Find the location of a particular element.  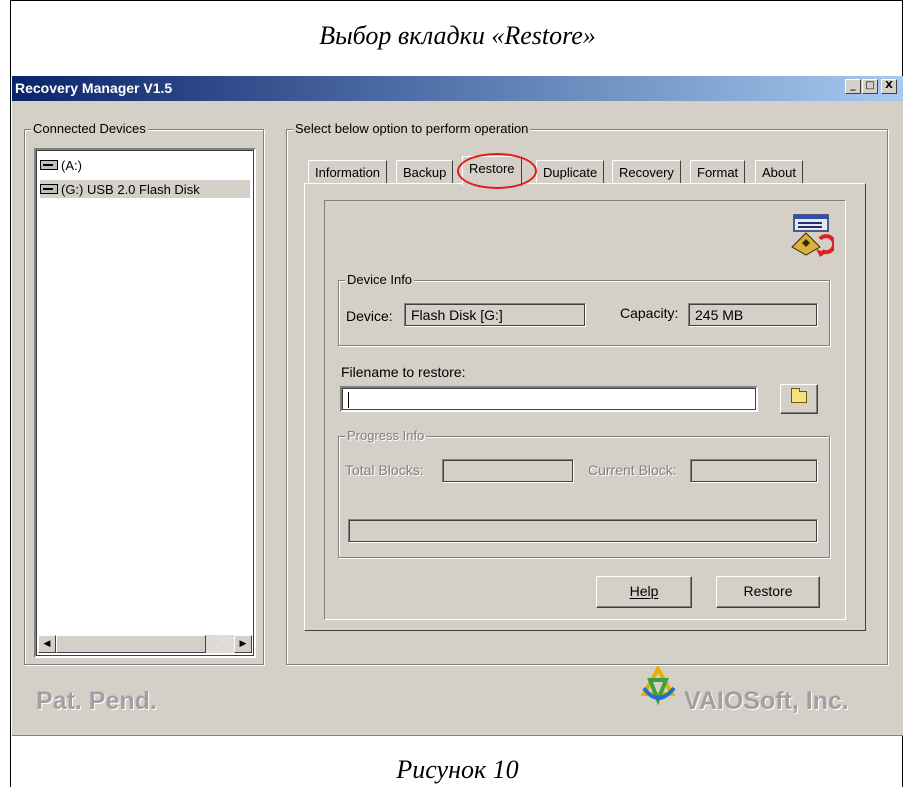

help-button-label: Help is located at coordinates (644, 591).